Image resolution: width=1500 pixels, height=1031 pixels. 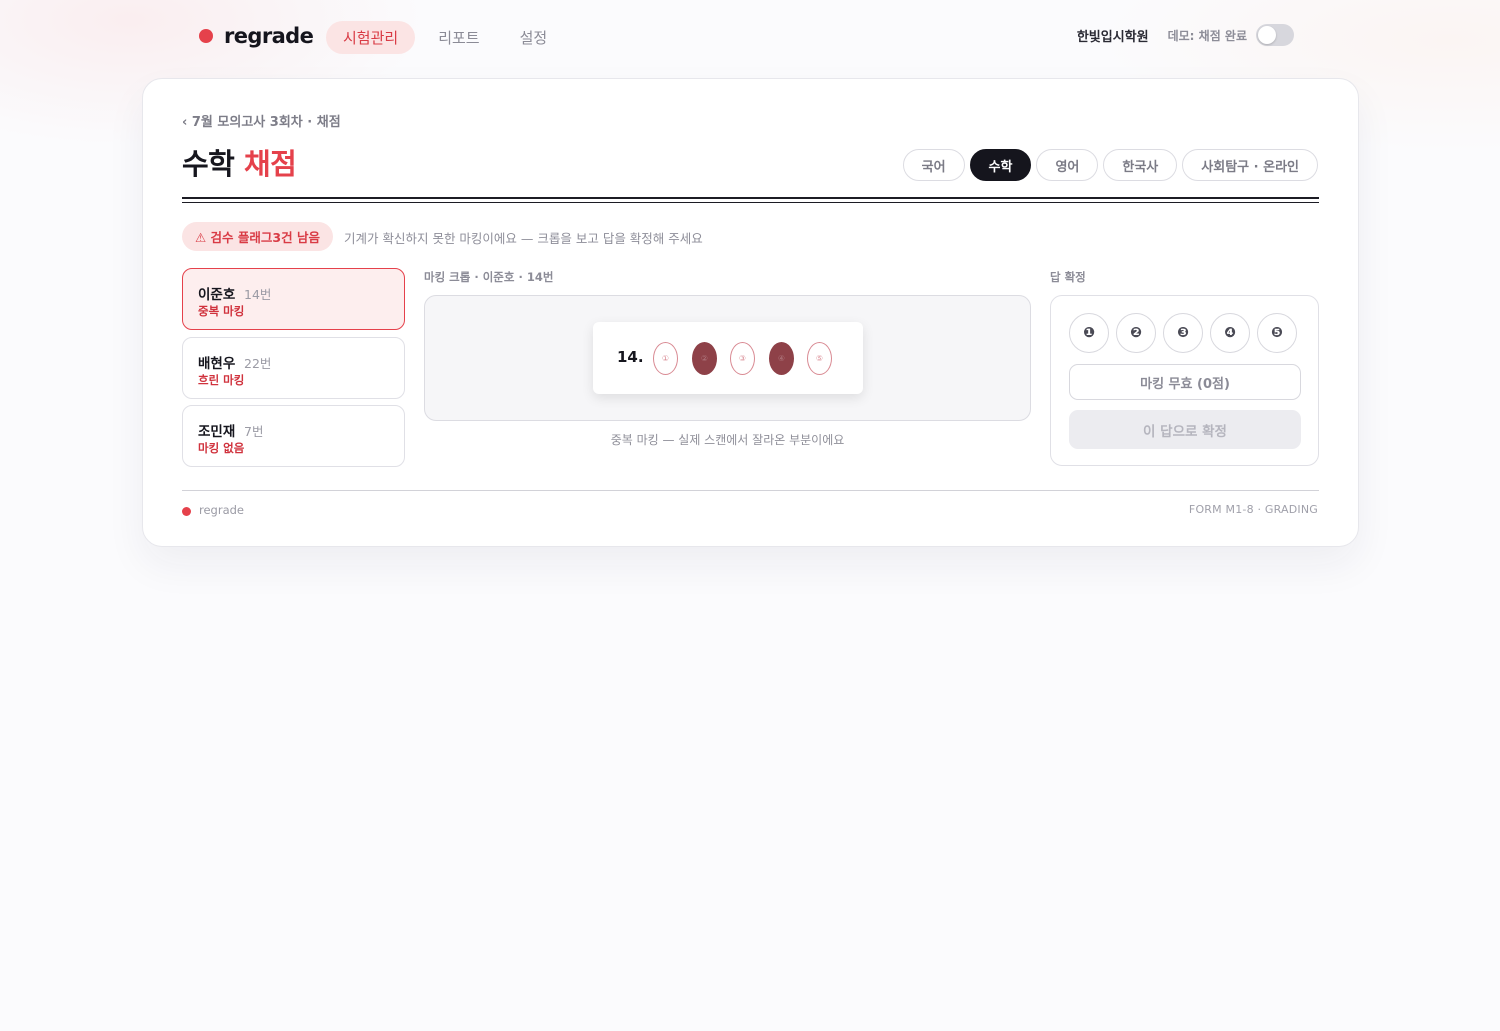 I want to click on main-nav-tabs: 시험관리 리포트 설정, so click(x=448, y=37).